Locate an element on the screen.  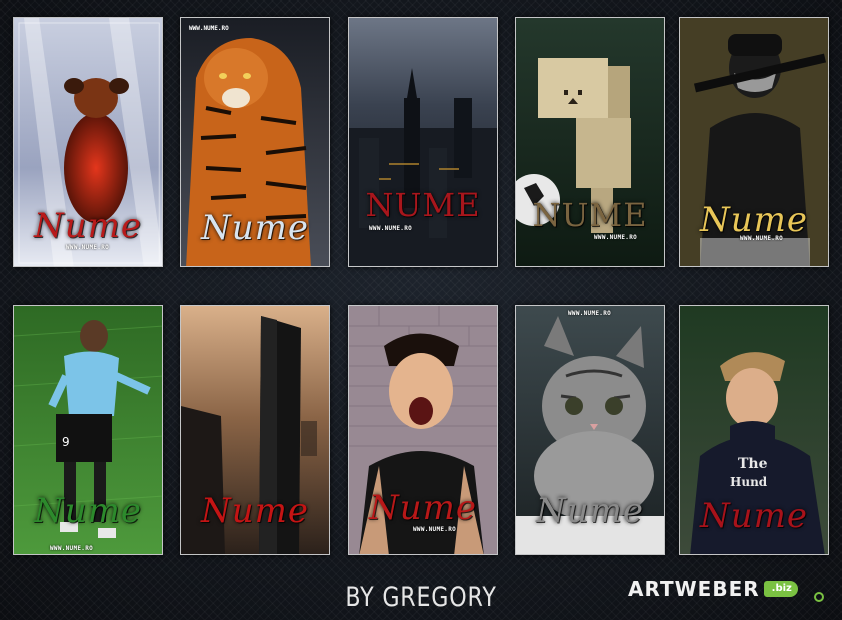
svg-text: 9 is located at coordinates (66, 442).